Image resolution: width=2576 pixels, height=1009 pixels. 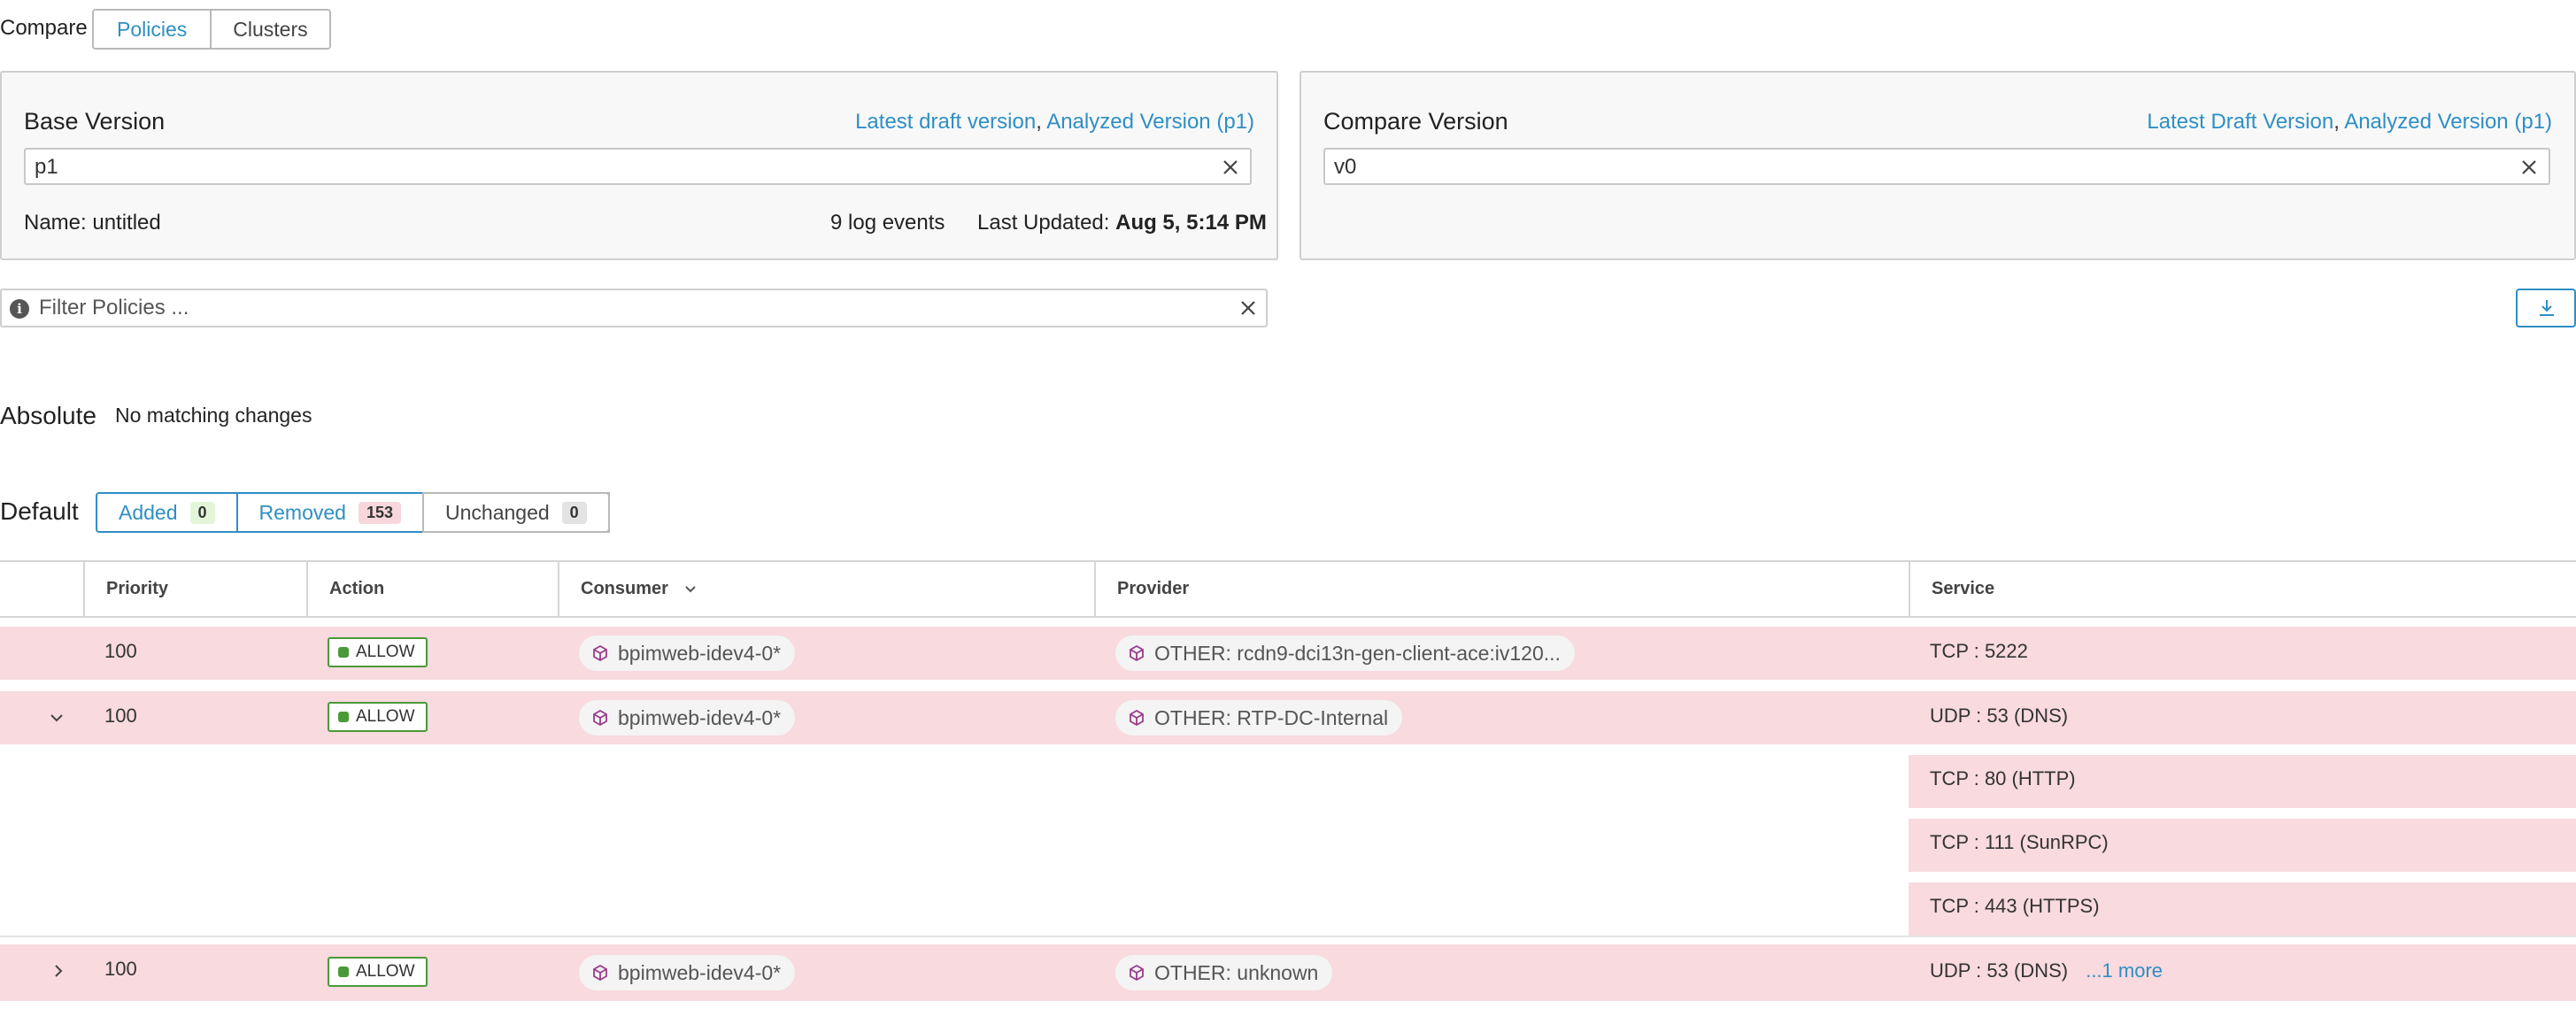 I want to click on base-version-select: p1, so click(x=638, y=166).